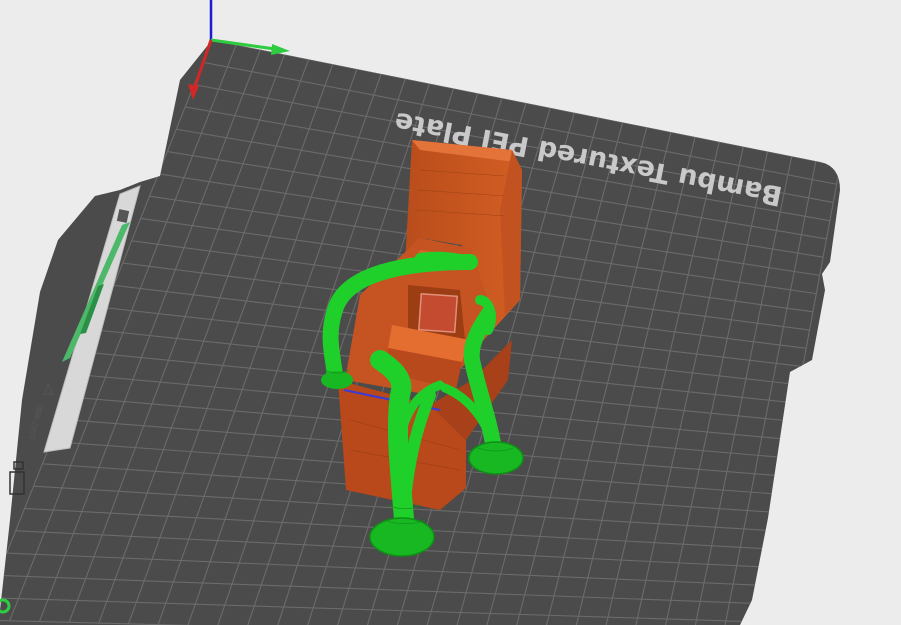 This screenshot has width=901, height=625. What do you see at coordinates (280, 49) in the screenshot?
I see `x-axis-arrow` at bounding box center [280, 49].